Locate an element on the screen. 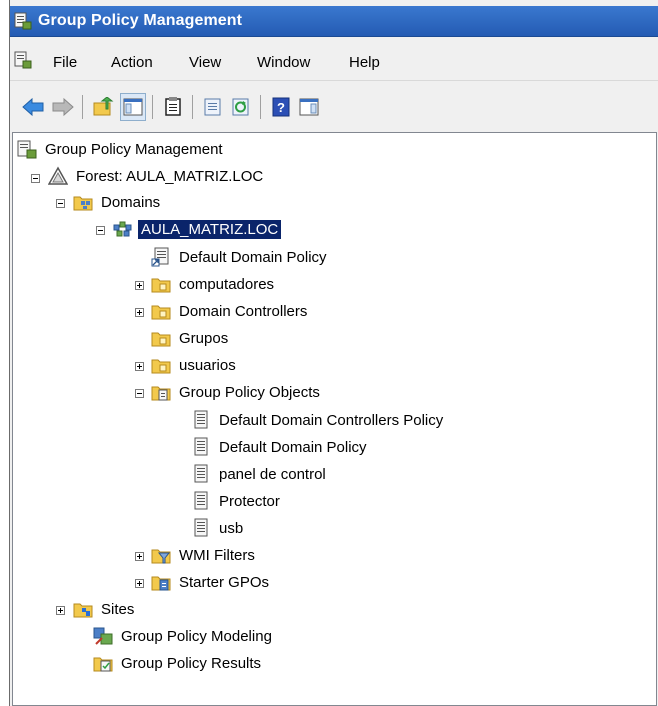 This screenshot has height=706, width=658. sites-folder-icon is located at coordinates (83, 610).